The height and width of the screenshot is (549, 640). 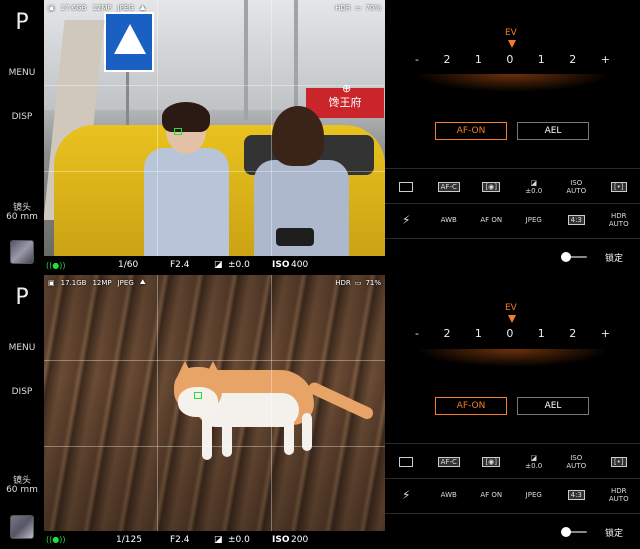 What do you see at coordinates (198, 395) in the screenshot?
I see `eye-detection-box` at bounding box center [198, 395].